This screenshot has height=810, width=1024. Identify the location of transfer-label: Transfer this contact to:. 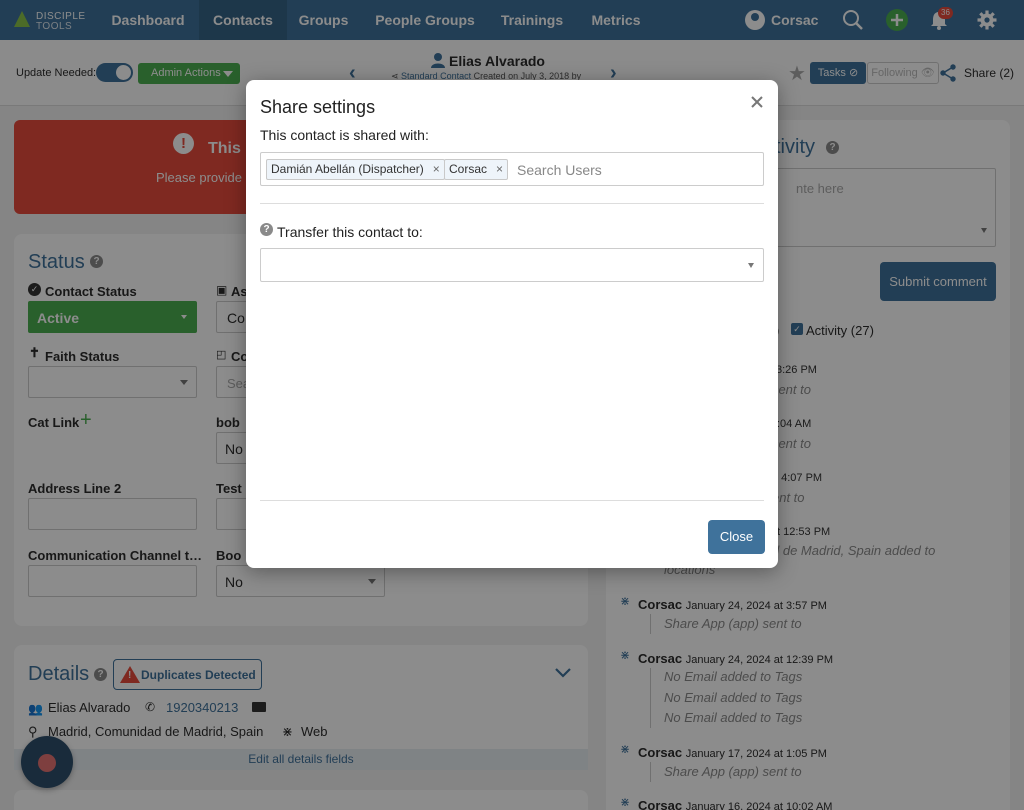
(350, 232).